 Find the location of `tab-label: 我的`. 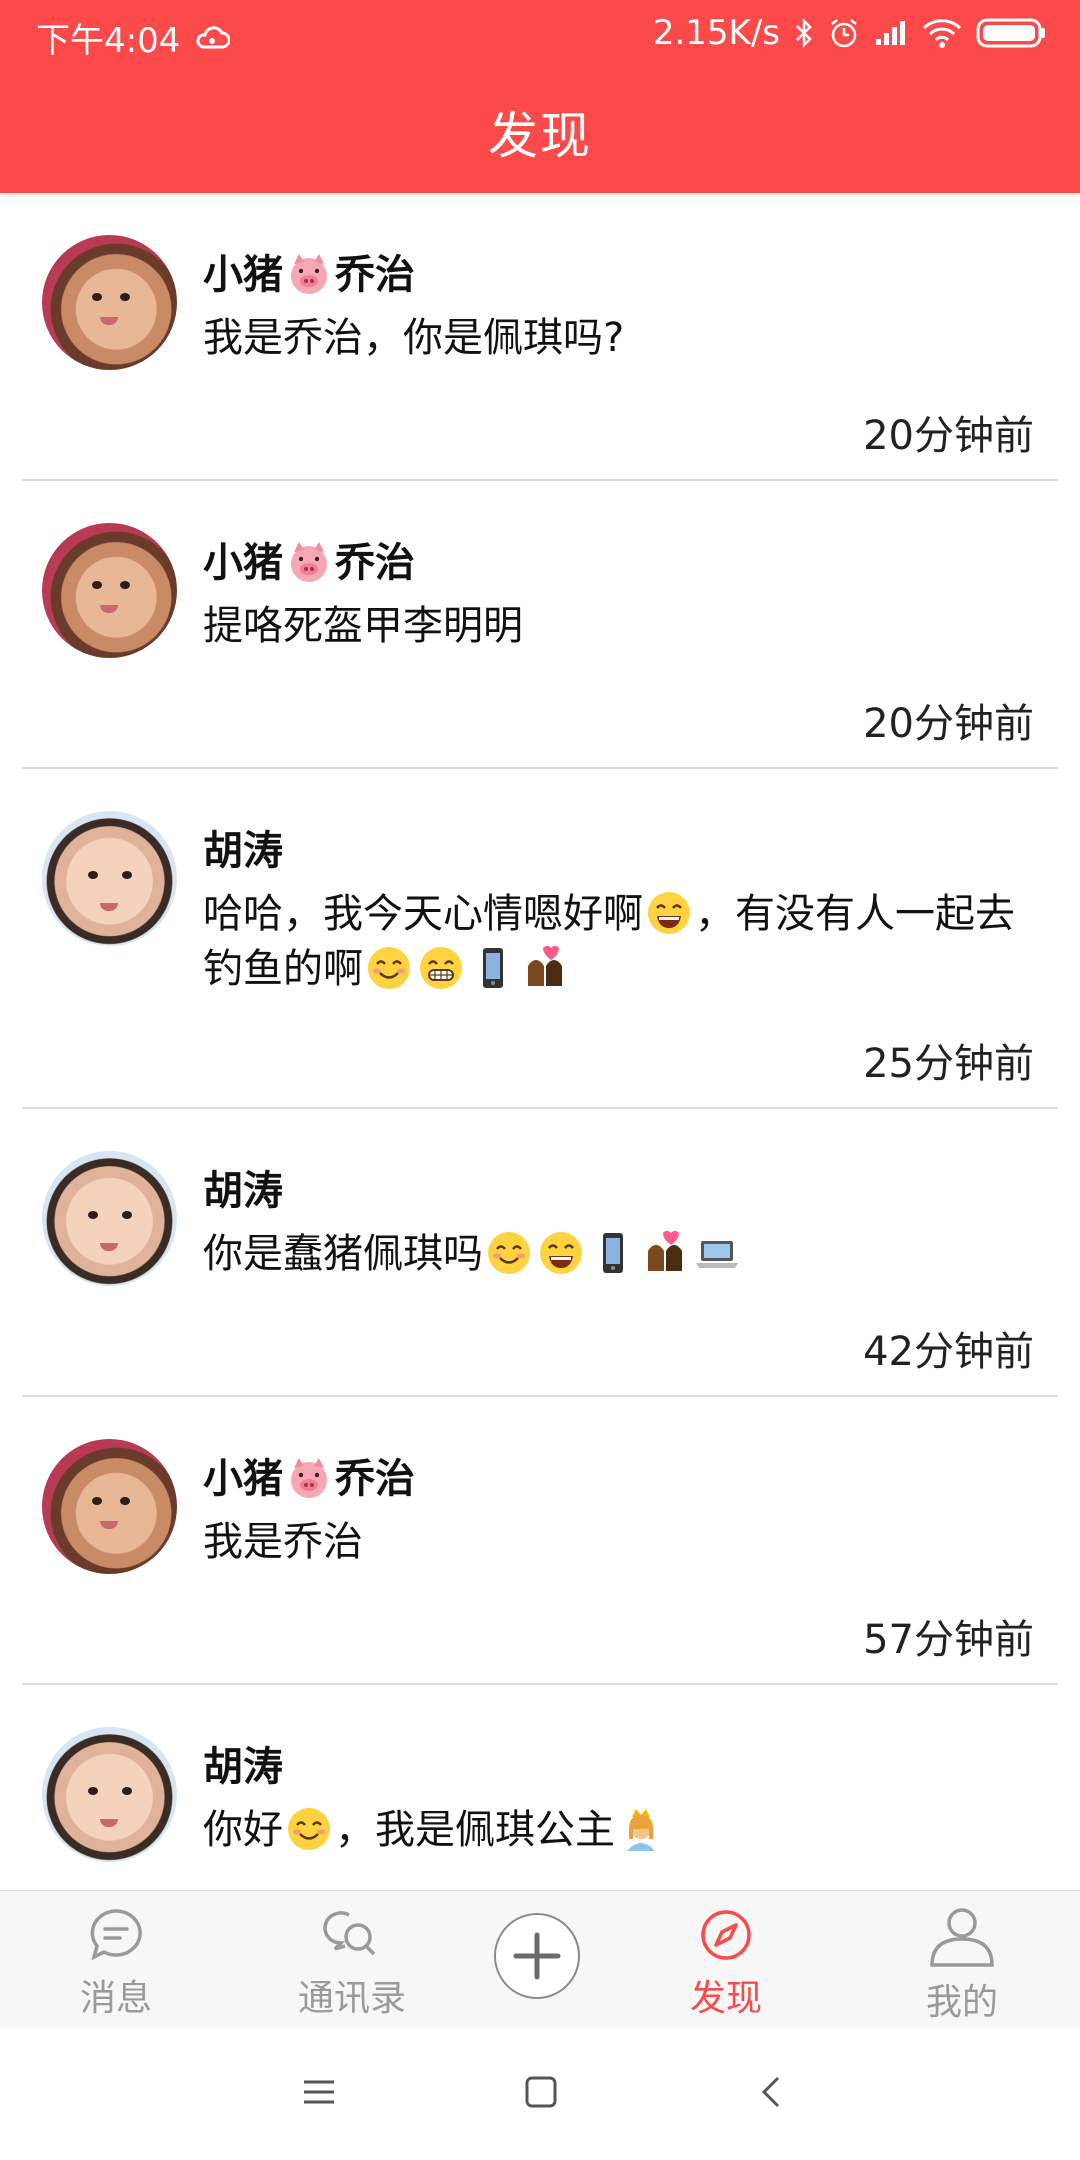

tab-label: 我的 is located at coordinates (961, 2002).